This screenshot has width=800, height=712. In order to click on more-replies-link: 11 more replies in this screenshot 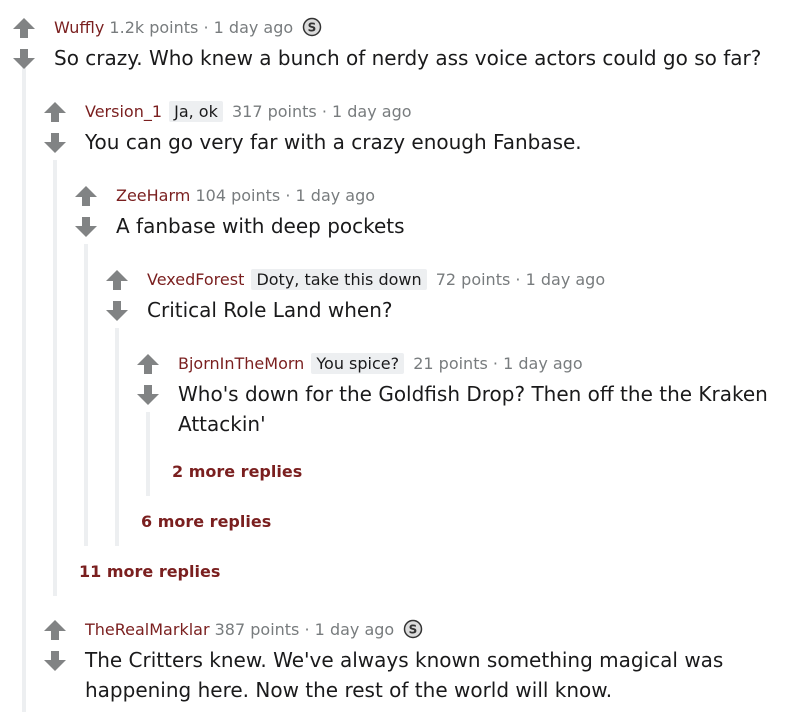, I will do `click(149, 572)`.